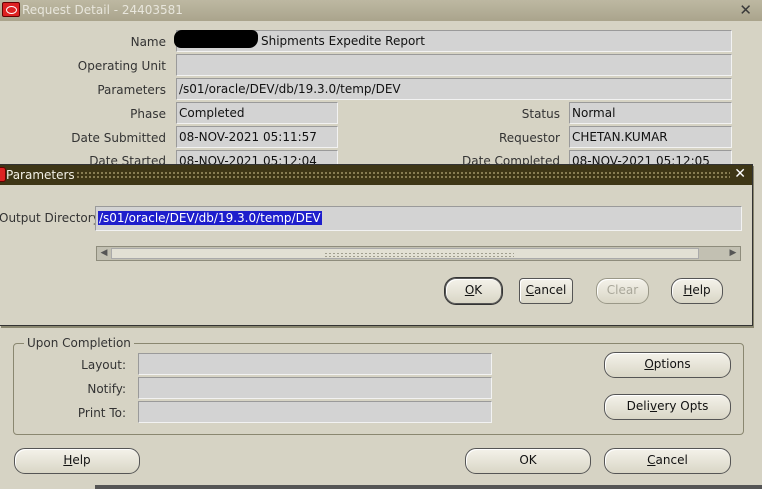 The width and height of the screenshot is (762, 489). I want to click on options-mnemonic: O, so click(649, 364).